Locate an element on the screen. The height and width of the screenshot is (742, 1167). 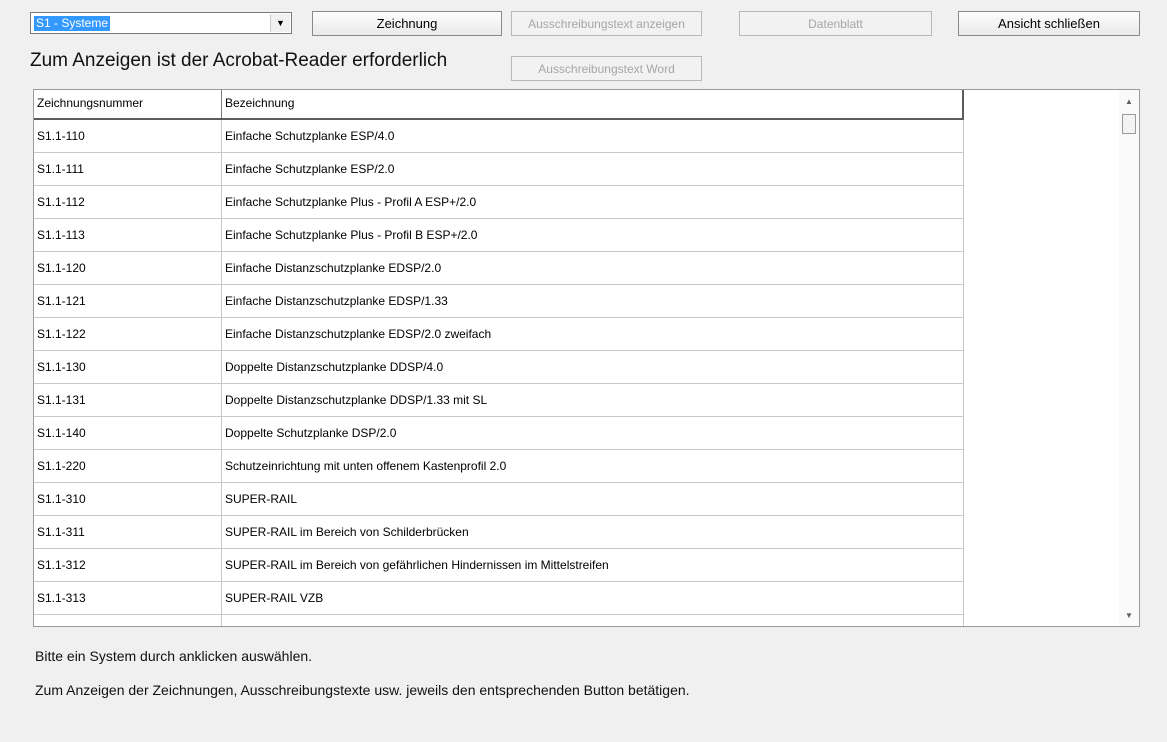
table-row: S1.1-313 SUPER-RAIL VZB is located at coordinates (499, 598).